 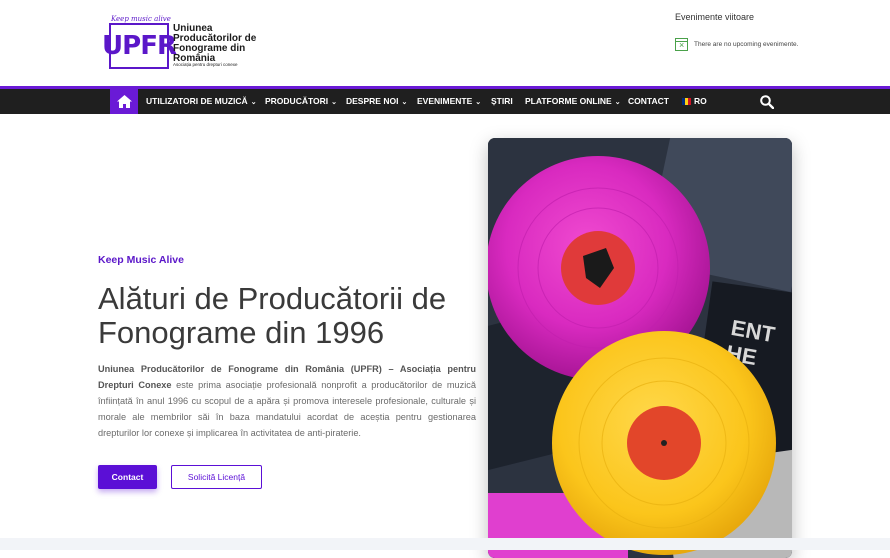 What do you see at coordinates (201, 101) in the screenshot?
I see `nav-item-utilizatori: UTILIZATORI DE MUZICĂ ⌄` at bounding box center [201, 101].